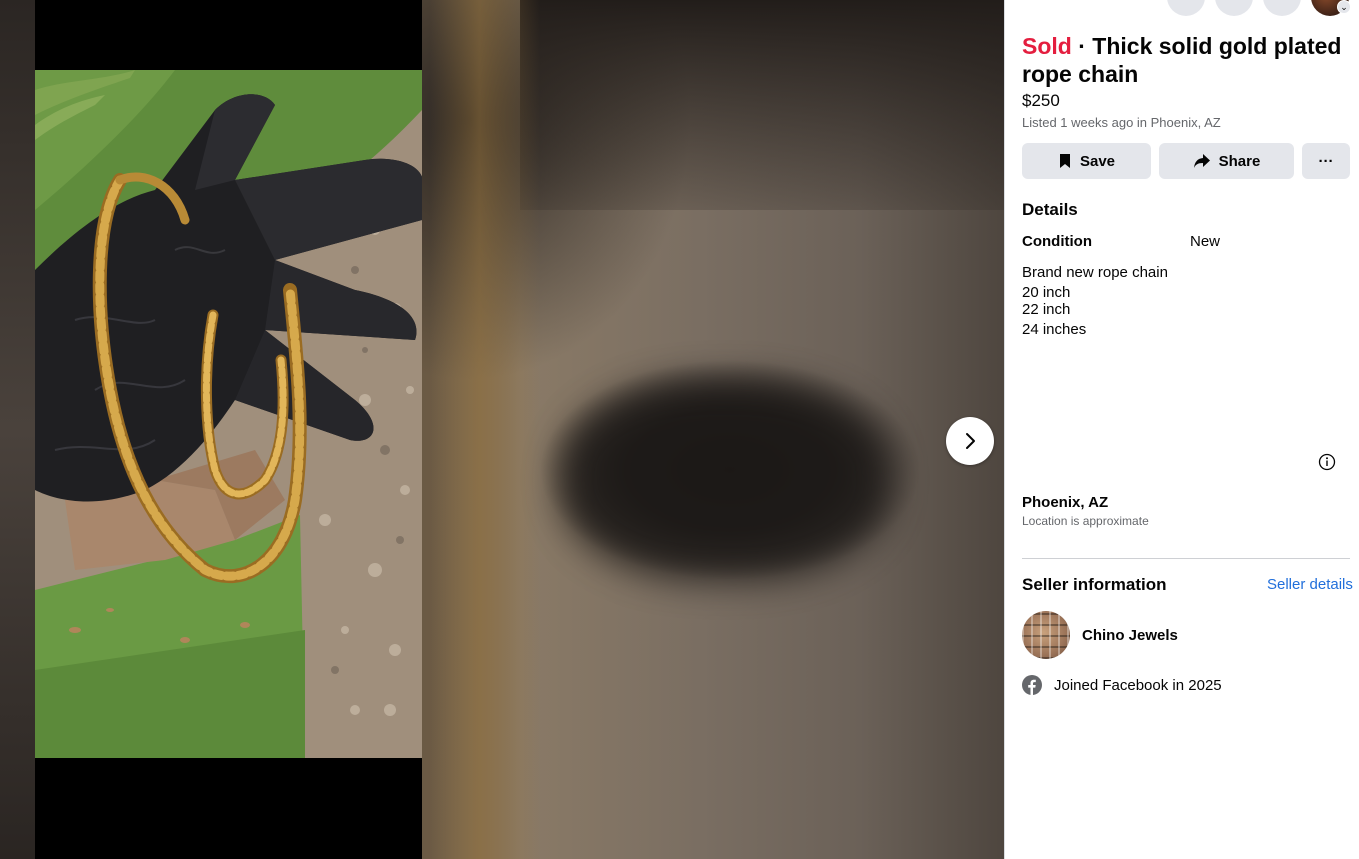  I want to click on seller-info-heading: Seller information, so click(1094, 584).